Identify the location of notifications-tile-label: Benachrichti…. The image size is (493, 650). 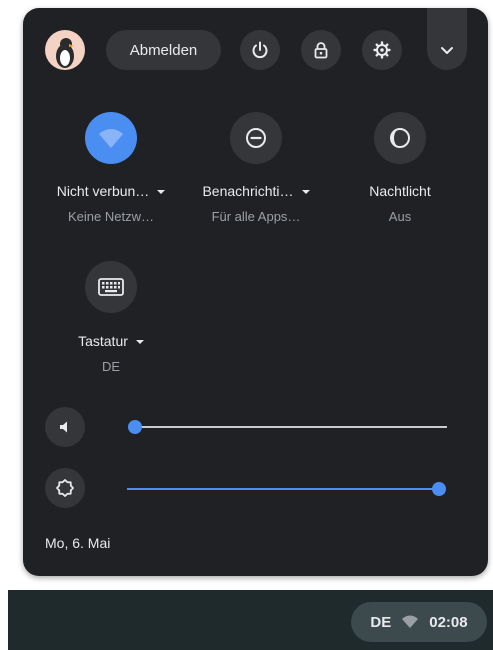
(256, 191).